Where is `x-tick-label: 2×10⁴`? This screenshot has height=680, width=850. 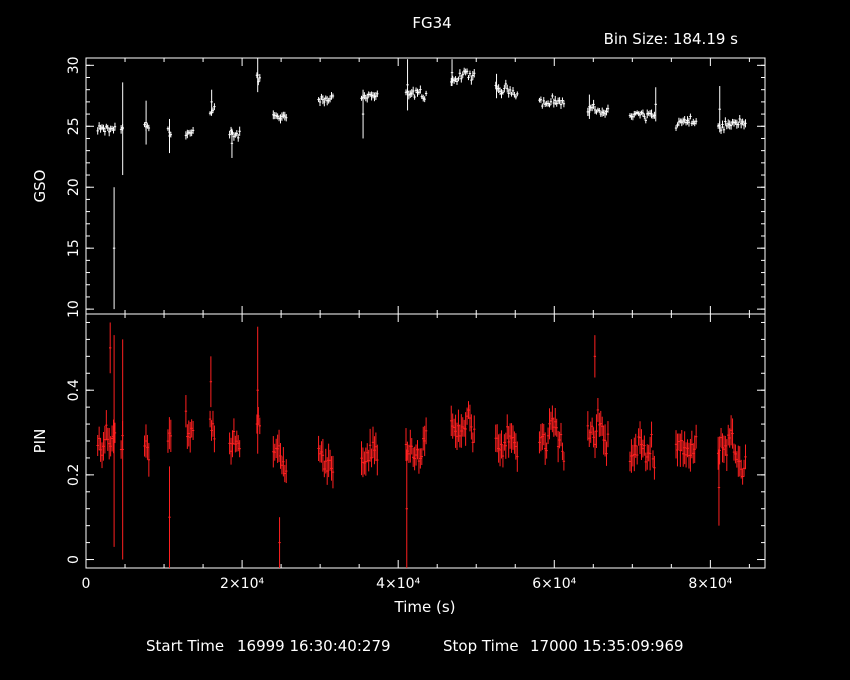 x-tick-label: 2×10⁴ is located at coordinates (242, 584).